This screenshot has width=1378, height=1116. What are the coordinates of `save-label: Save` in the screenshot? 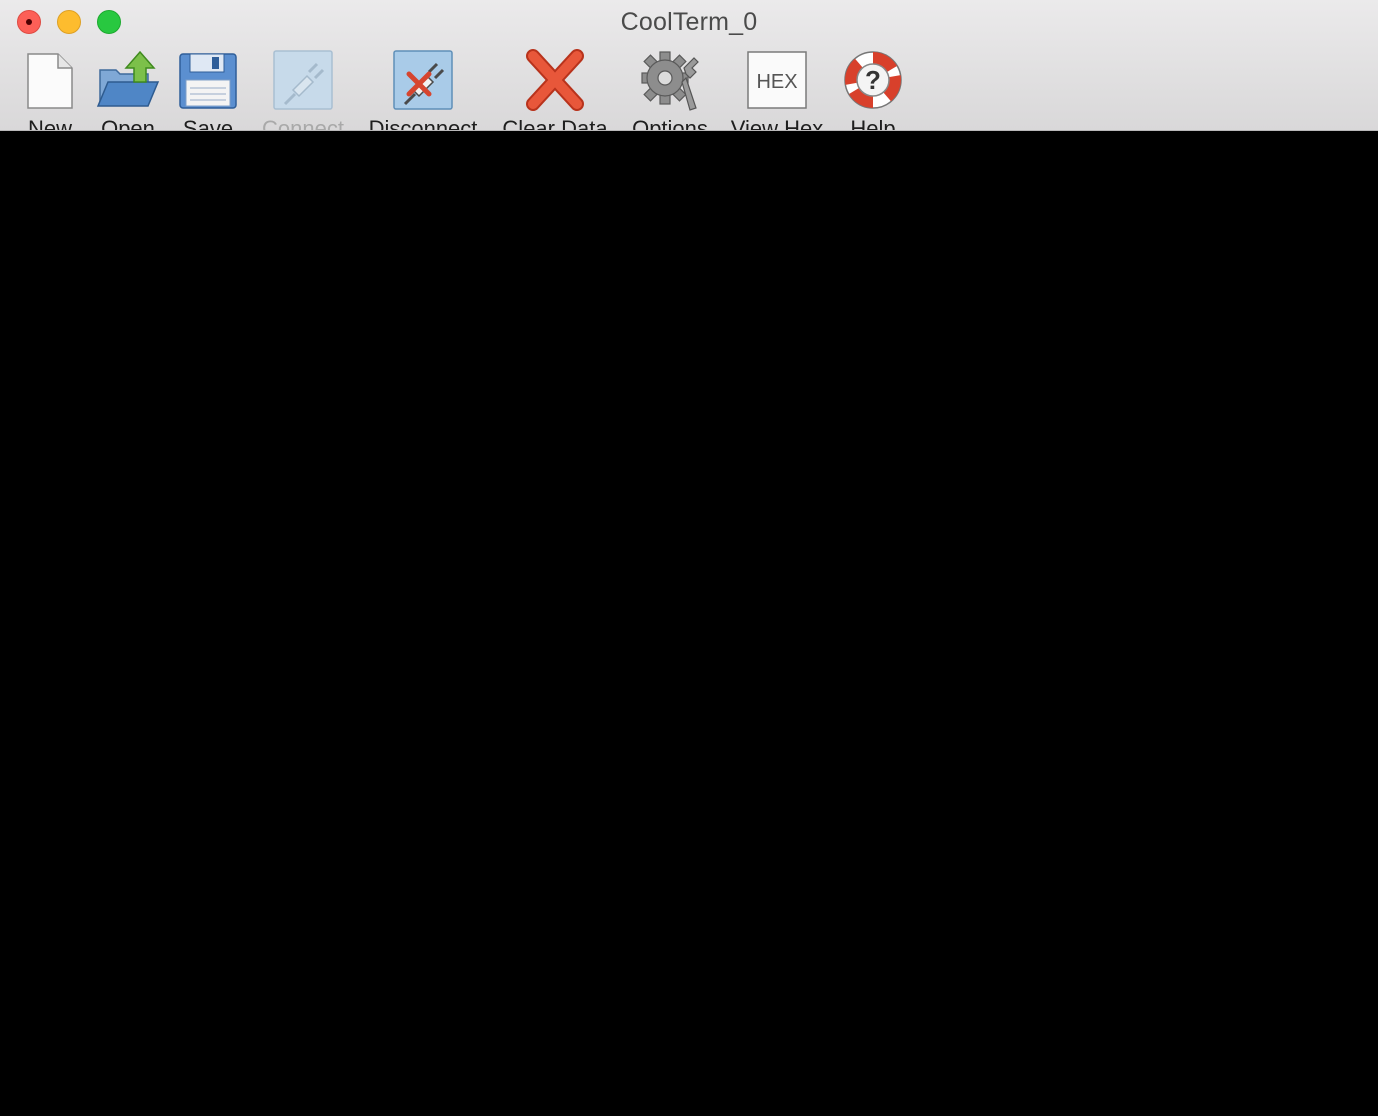 It's located at (208, 123).